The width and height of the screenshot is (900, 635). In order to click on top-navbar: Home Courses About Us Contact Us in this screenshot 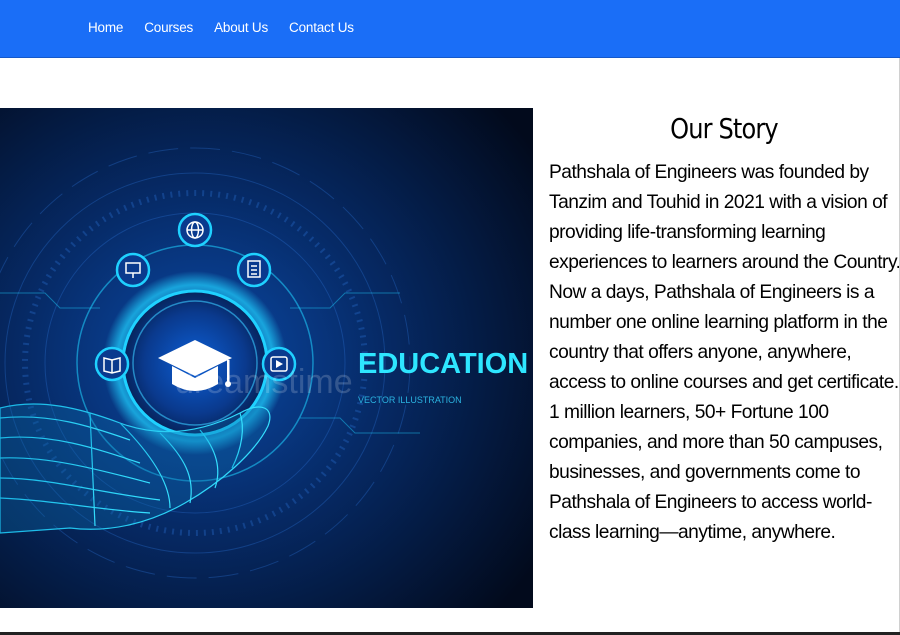, I will do `click(450, 29)`.